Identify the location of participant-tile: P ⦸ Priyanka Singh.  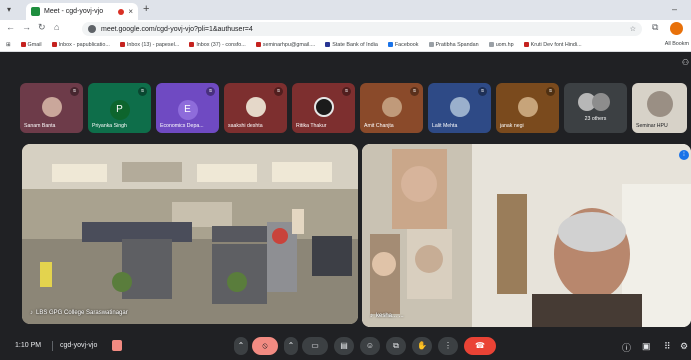
(119, 108).